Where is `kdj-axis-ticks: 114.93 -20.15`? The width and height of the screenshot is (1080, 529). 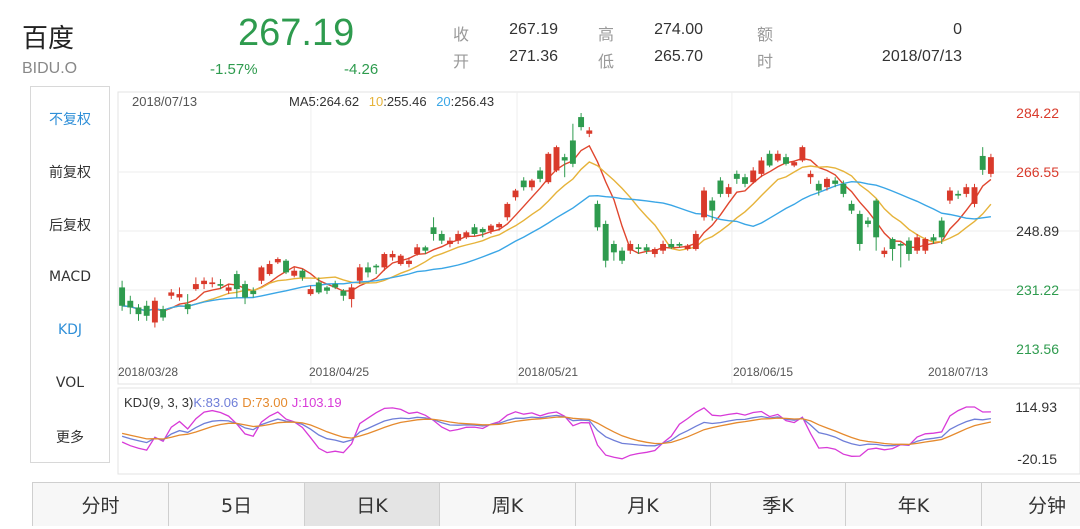 kdj-axis-ticks: 114.93 -20.15 is located at coordinates (1036, 433).